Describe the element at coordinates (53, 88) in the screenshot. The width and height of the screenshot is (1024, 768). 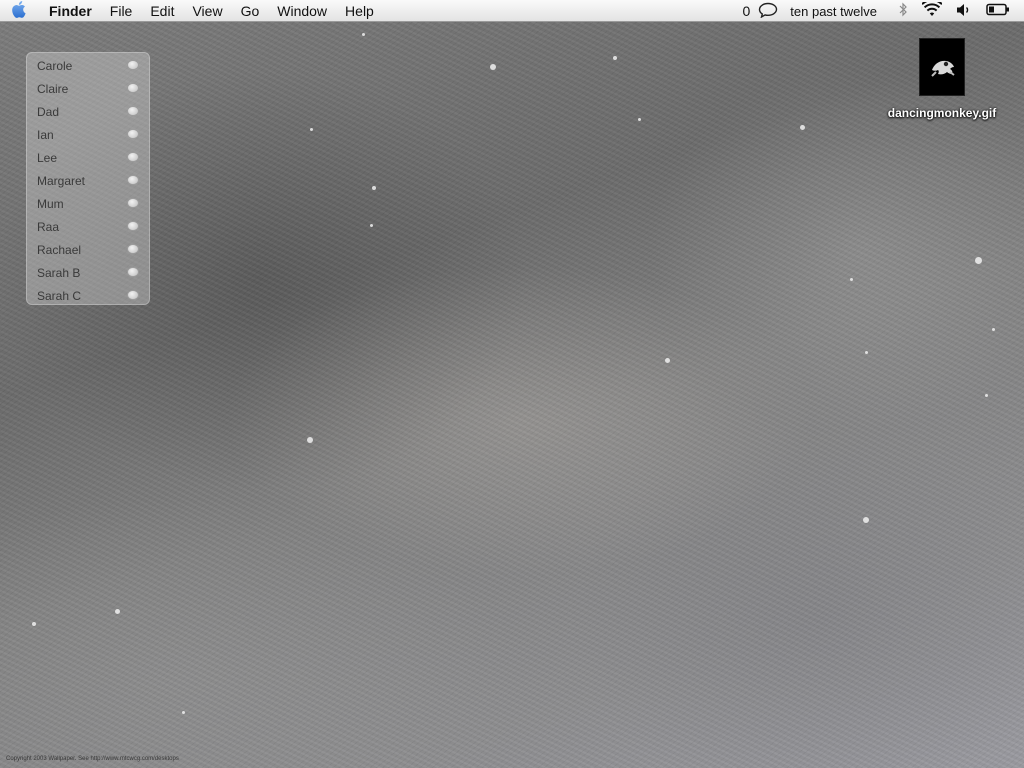
I see `buddy-name: Claire` at that location.